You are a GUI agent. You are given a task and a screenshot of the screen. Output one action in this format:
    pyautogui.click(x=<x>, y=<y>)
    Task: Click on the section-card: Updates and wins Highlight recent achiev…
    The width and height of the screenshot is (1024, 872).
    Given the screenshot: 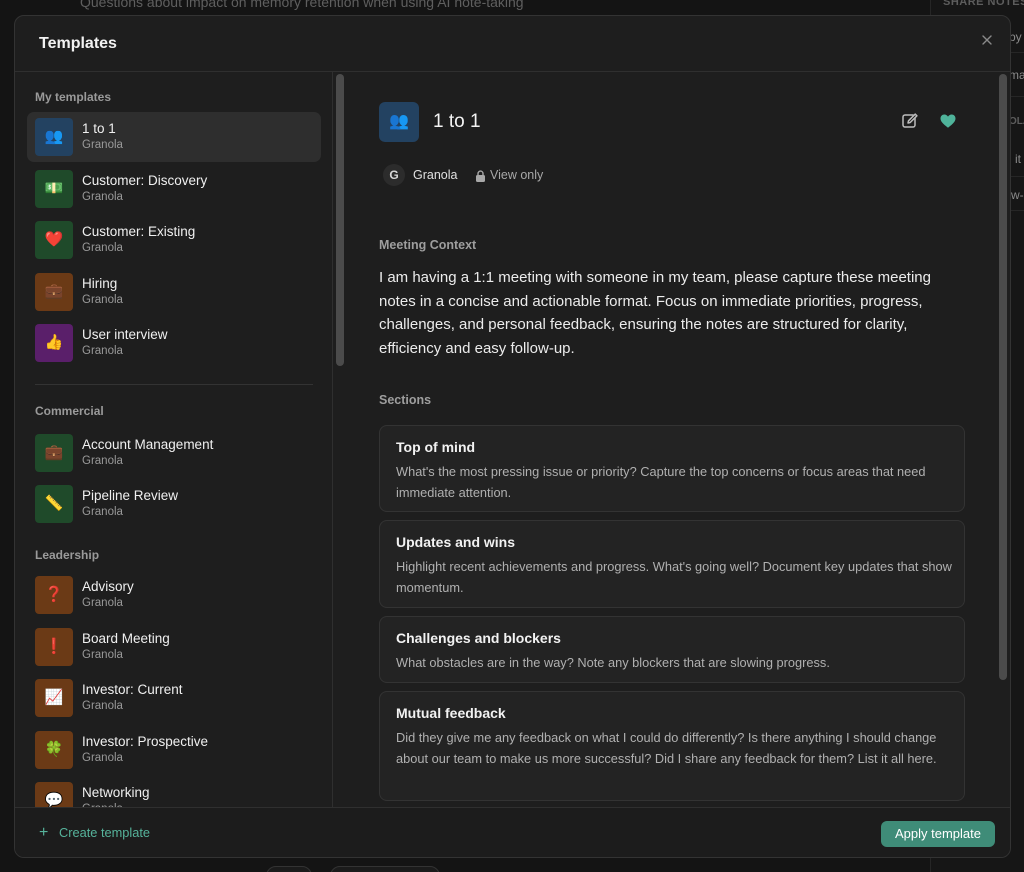 What is the action you would take?
    pyautogui.click(x=672, y=564)
    